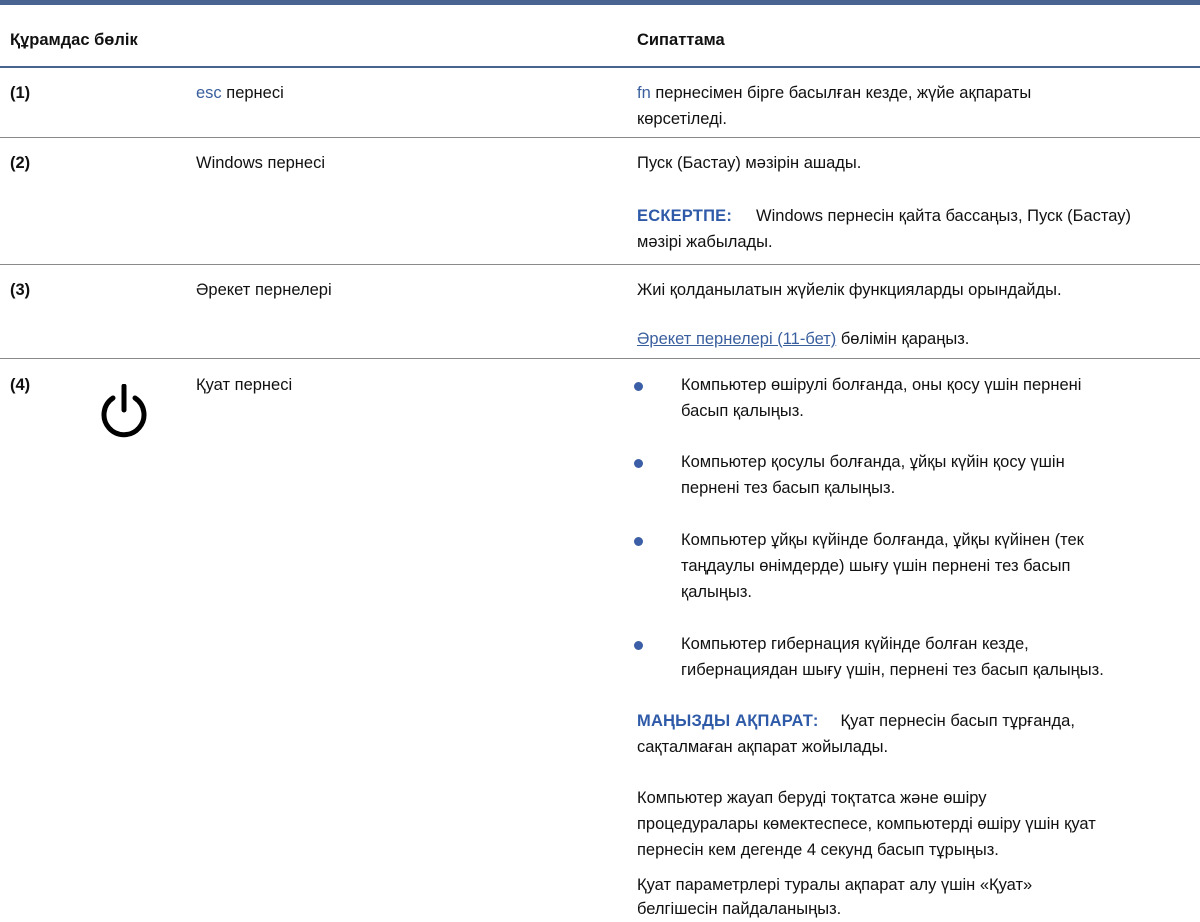 The width and height of the screenshot is (1200, 922). I want to click on bullet-item-line: пернені тез басып қалыңыз., so click(788, 488).